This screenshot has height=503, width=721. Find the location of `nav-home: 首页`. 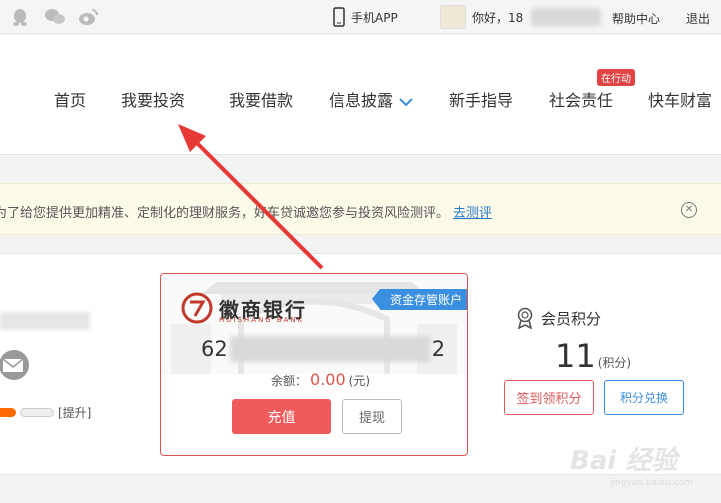

nav-home: 首页 is located at coordinates (70, 99).